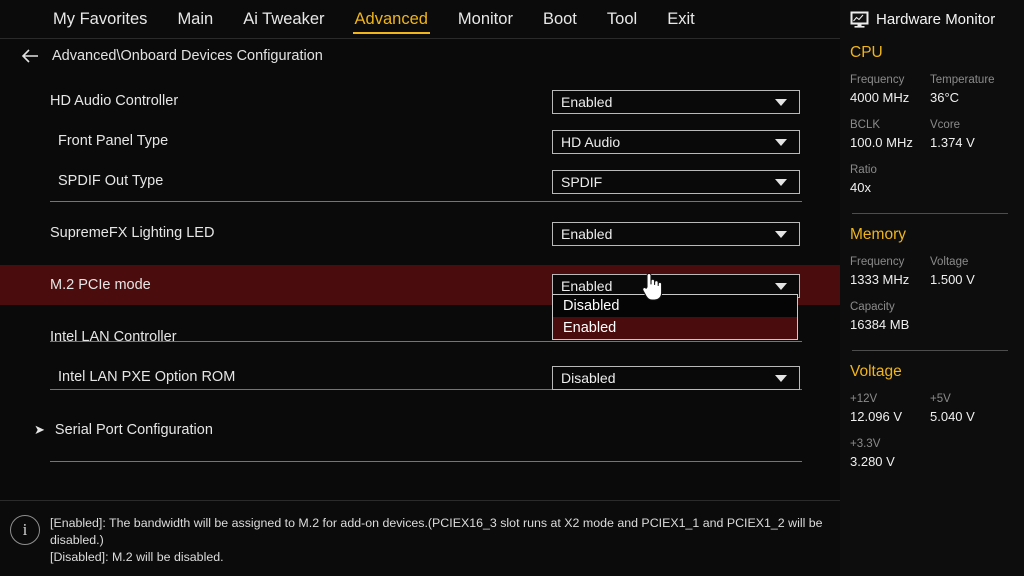 The height and width of the screenshot is (576, 1024). Describe the element at coordinates (864, 399) in the screenshot. I see `hw-metric-key: +12V` at that location.